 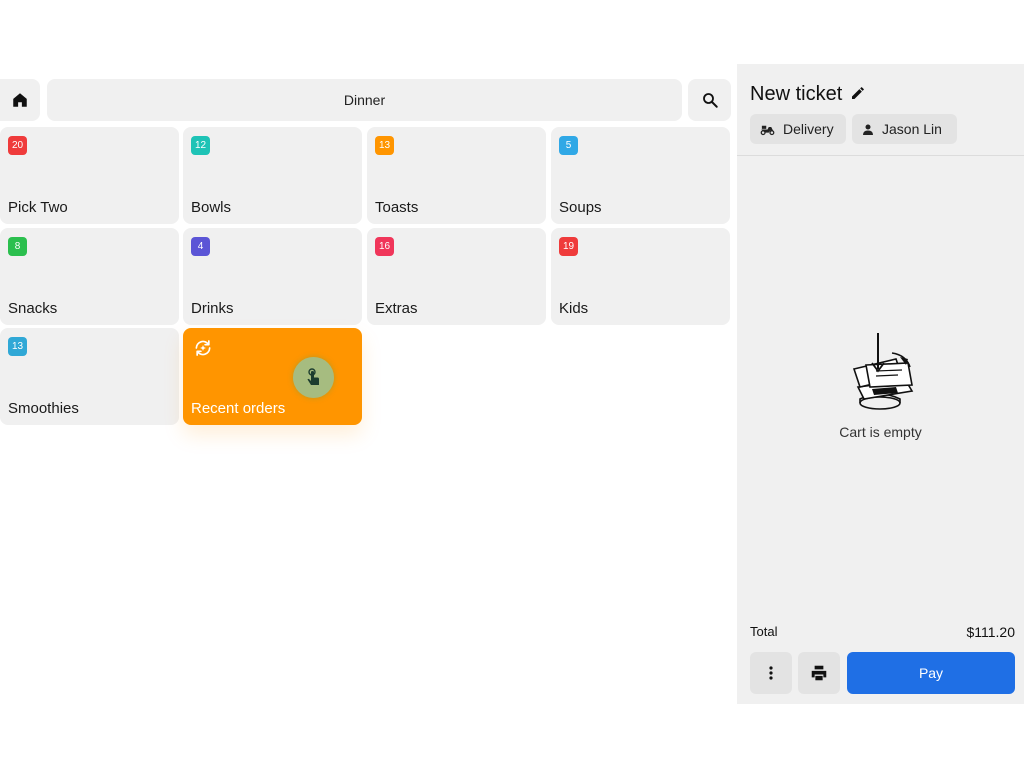 What do you see at coordinates (396, 308) in the screenshot?
I see `category-label: Extras` at bounding box center [396, 308].